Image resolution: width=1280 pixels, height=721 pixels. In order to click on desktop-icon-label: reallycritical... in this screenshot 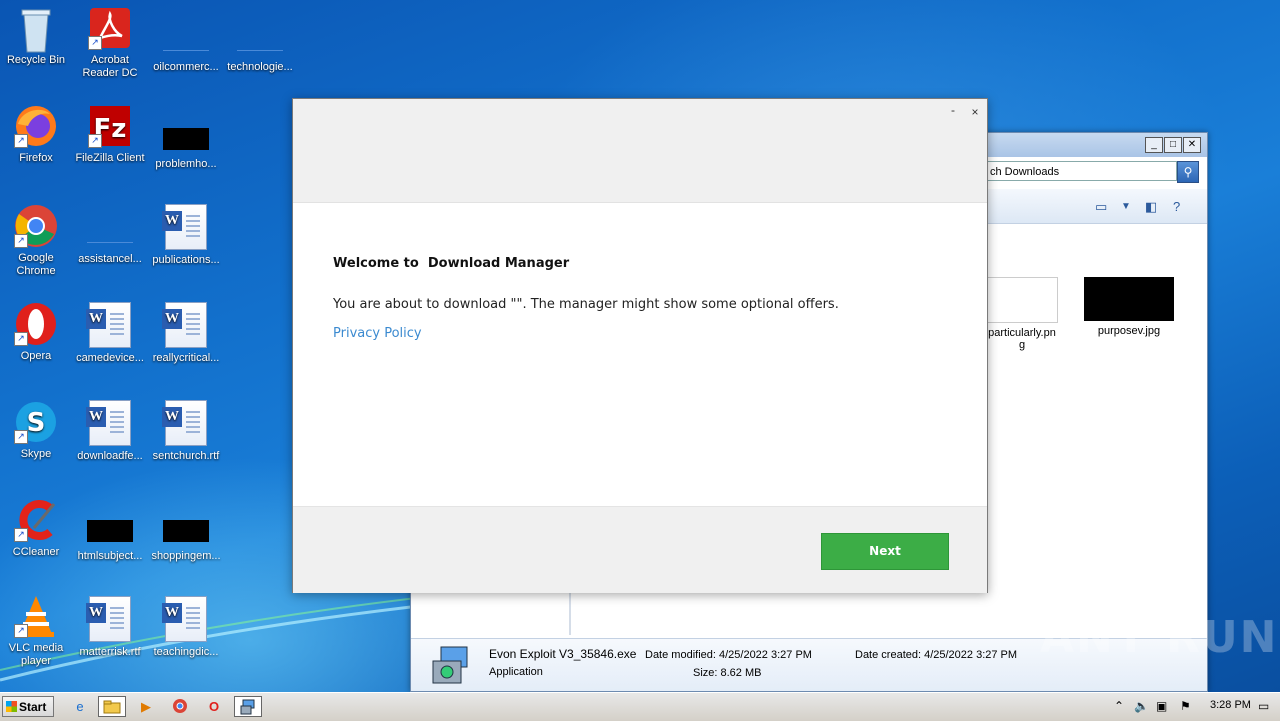, I will do `click(186, 358)`.